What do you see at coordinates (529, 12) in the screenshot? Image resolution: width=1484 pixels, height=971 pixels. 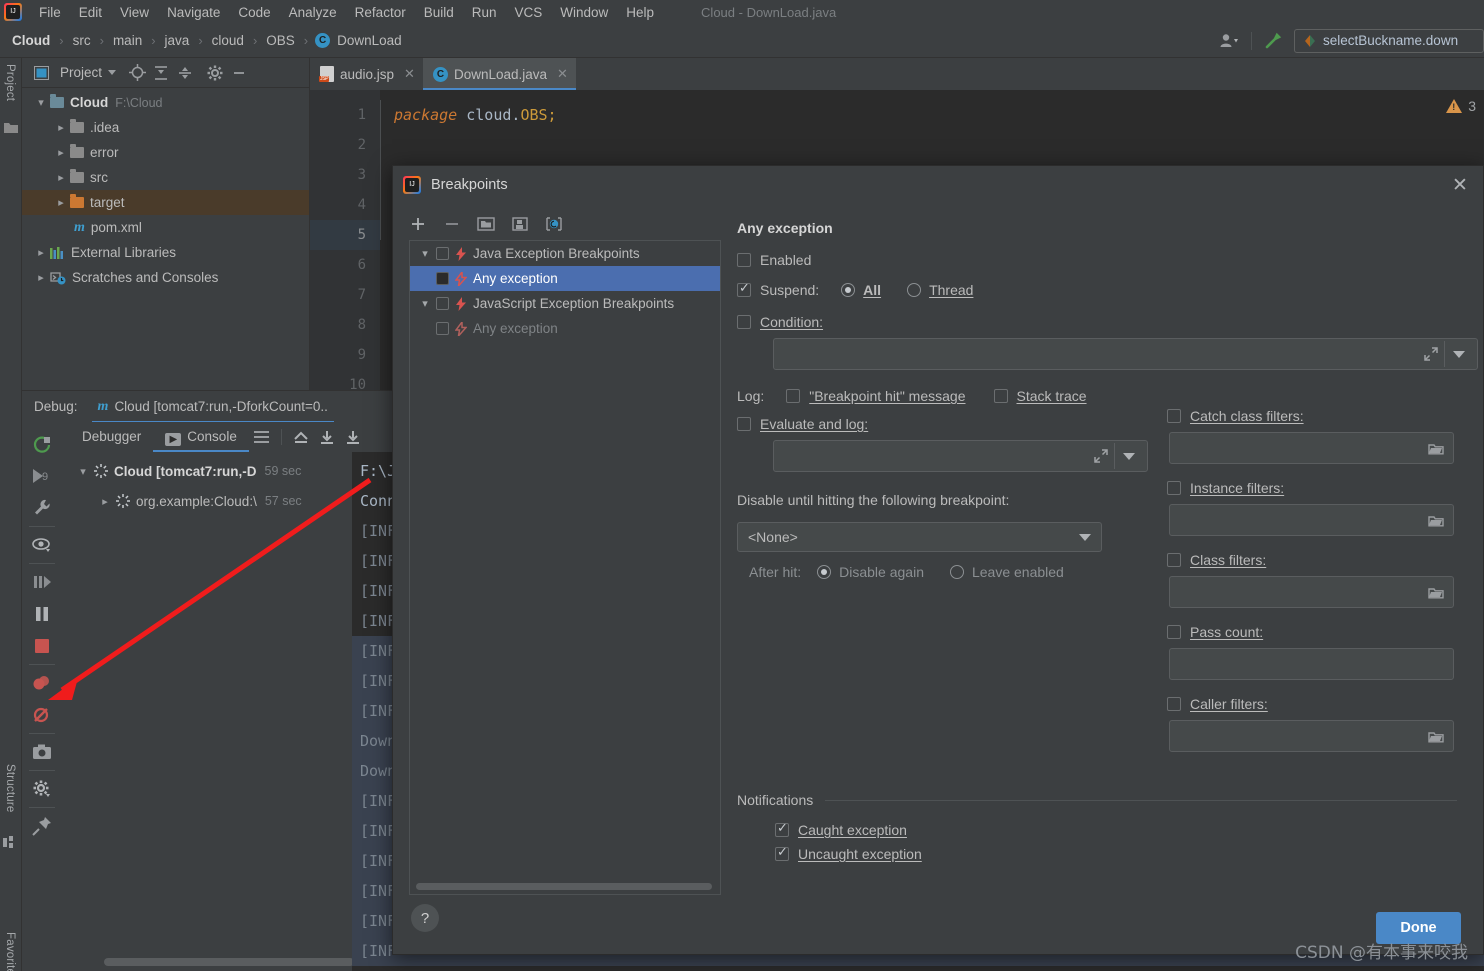 I see `menu-vcs: VCS` at bounding box center [529, 12].